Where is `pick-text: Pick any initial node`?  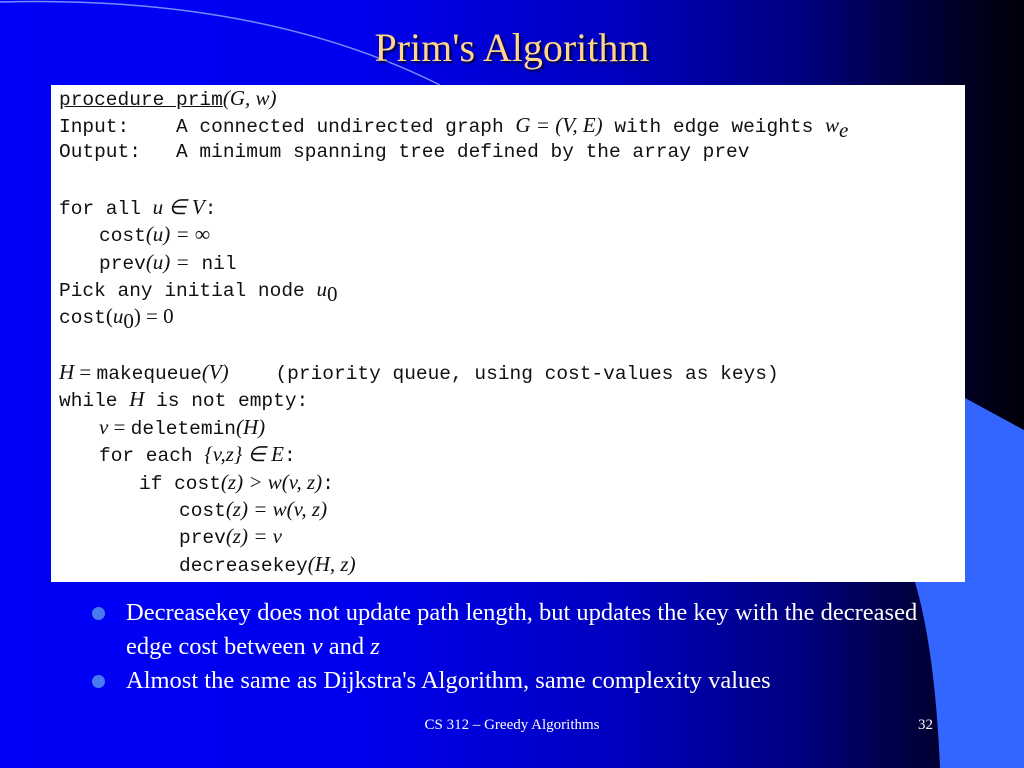 pick-text: Pick any initial node is located at coordinates (182, 291).